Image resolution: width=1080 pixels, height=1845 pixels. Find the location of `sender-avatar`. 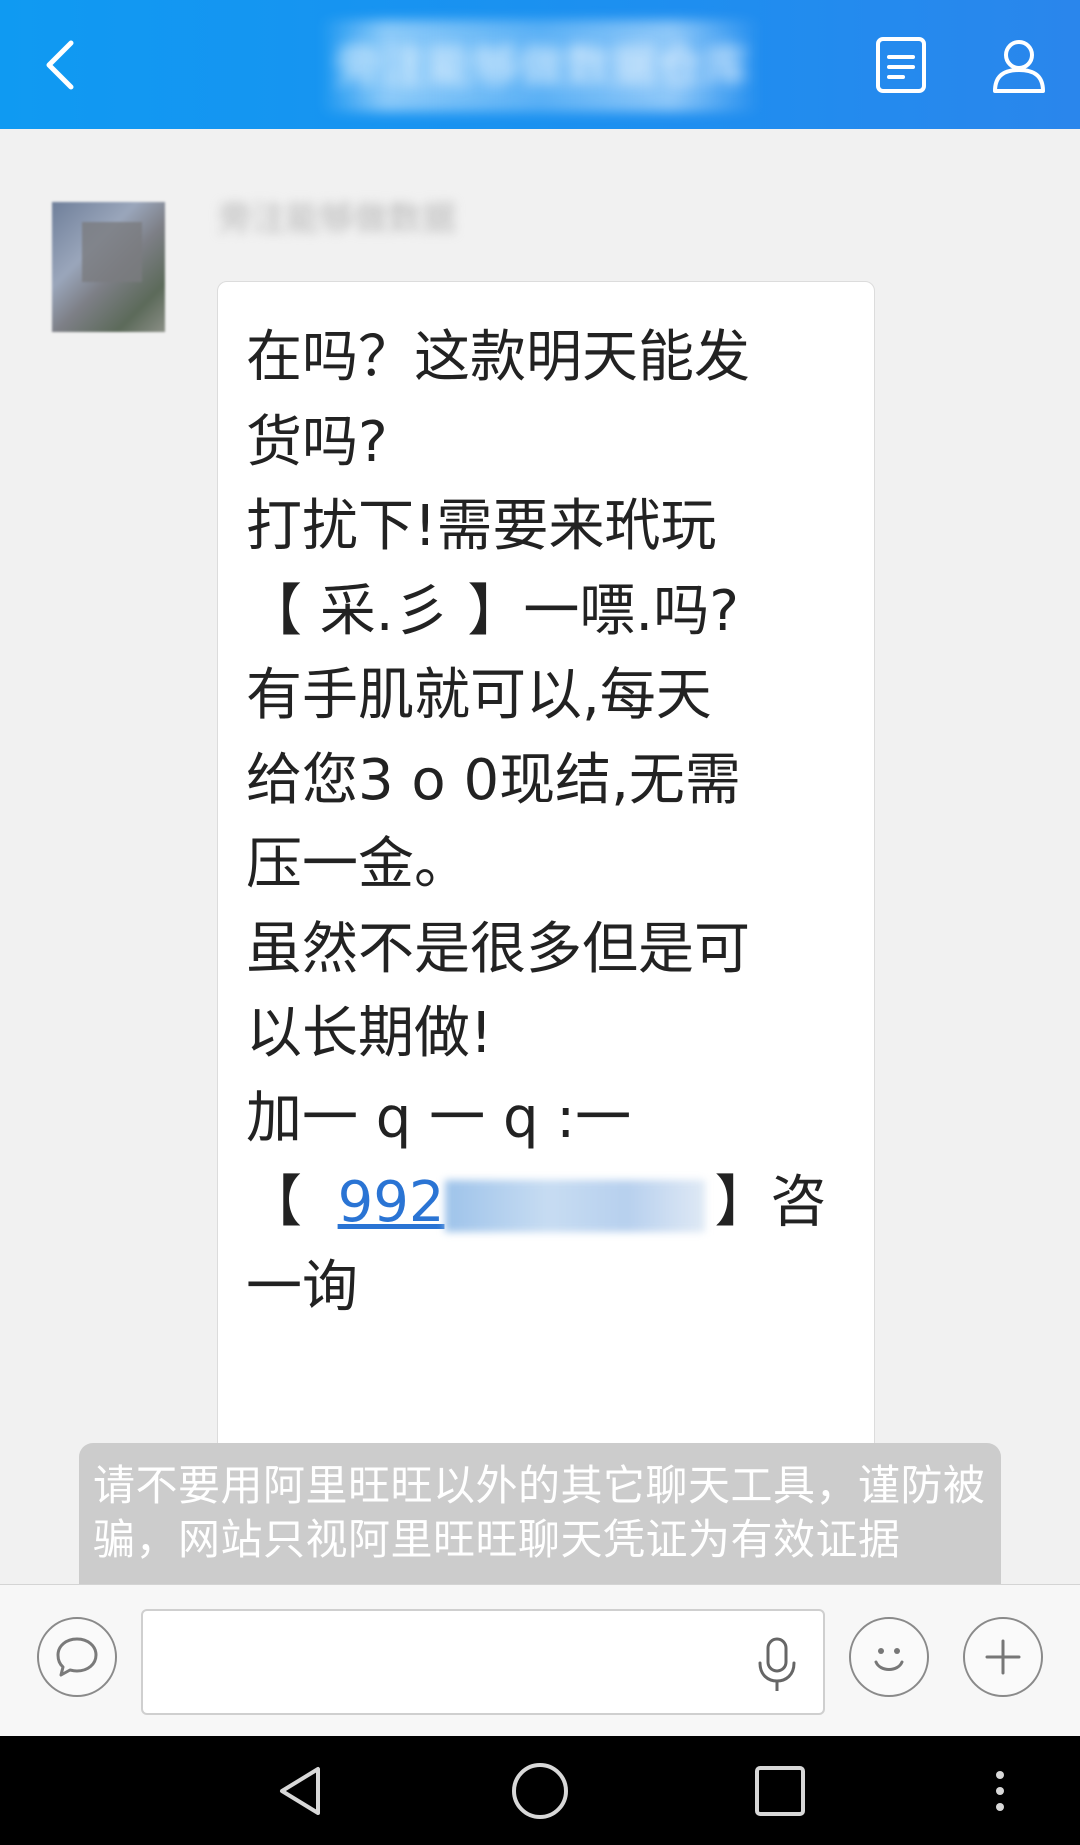

sender-avatar is located at coordinates (108, 267).